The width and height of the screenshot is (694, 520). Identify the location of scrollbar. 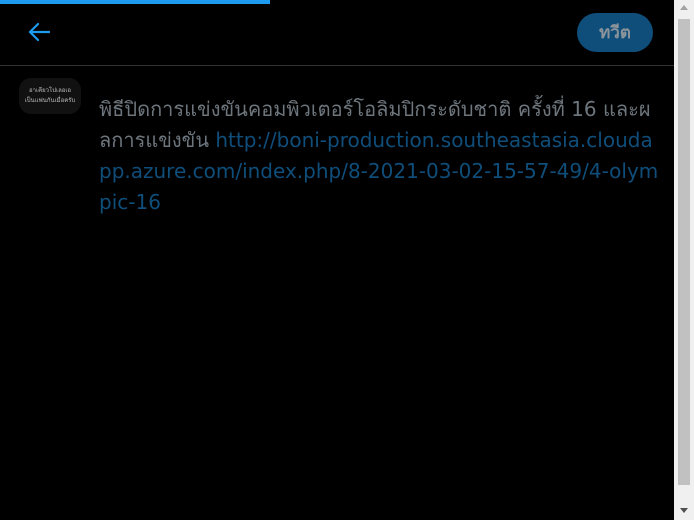
(684, 260).